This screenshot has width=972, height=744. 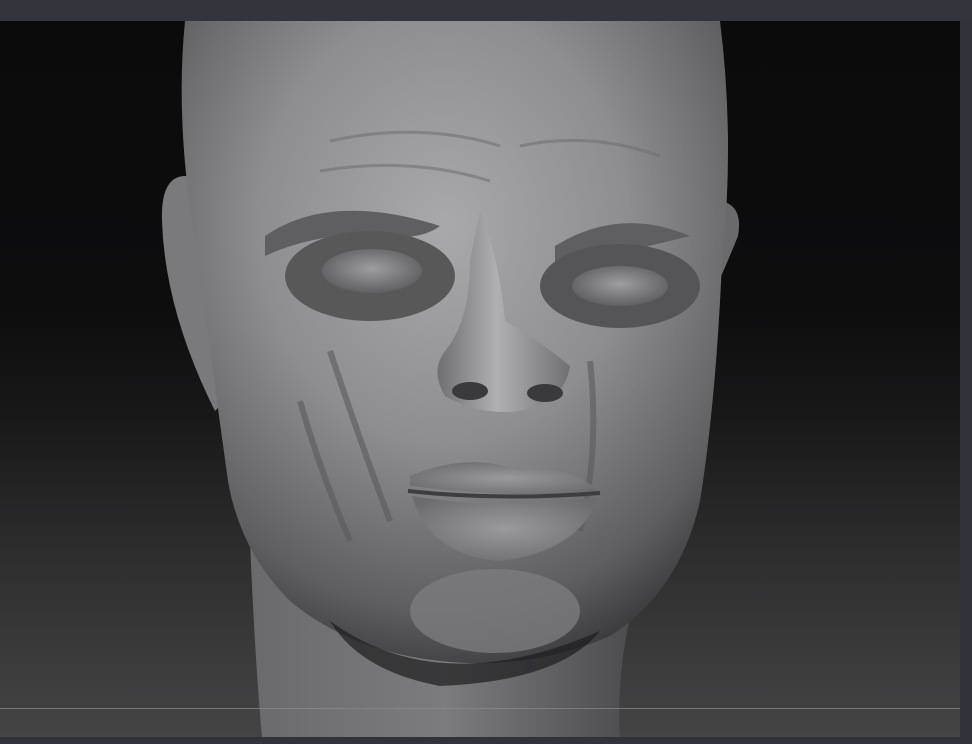 I want to click on top-toolbar, so click(x=486, y=10).